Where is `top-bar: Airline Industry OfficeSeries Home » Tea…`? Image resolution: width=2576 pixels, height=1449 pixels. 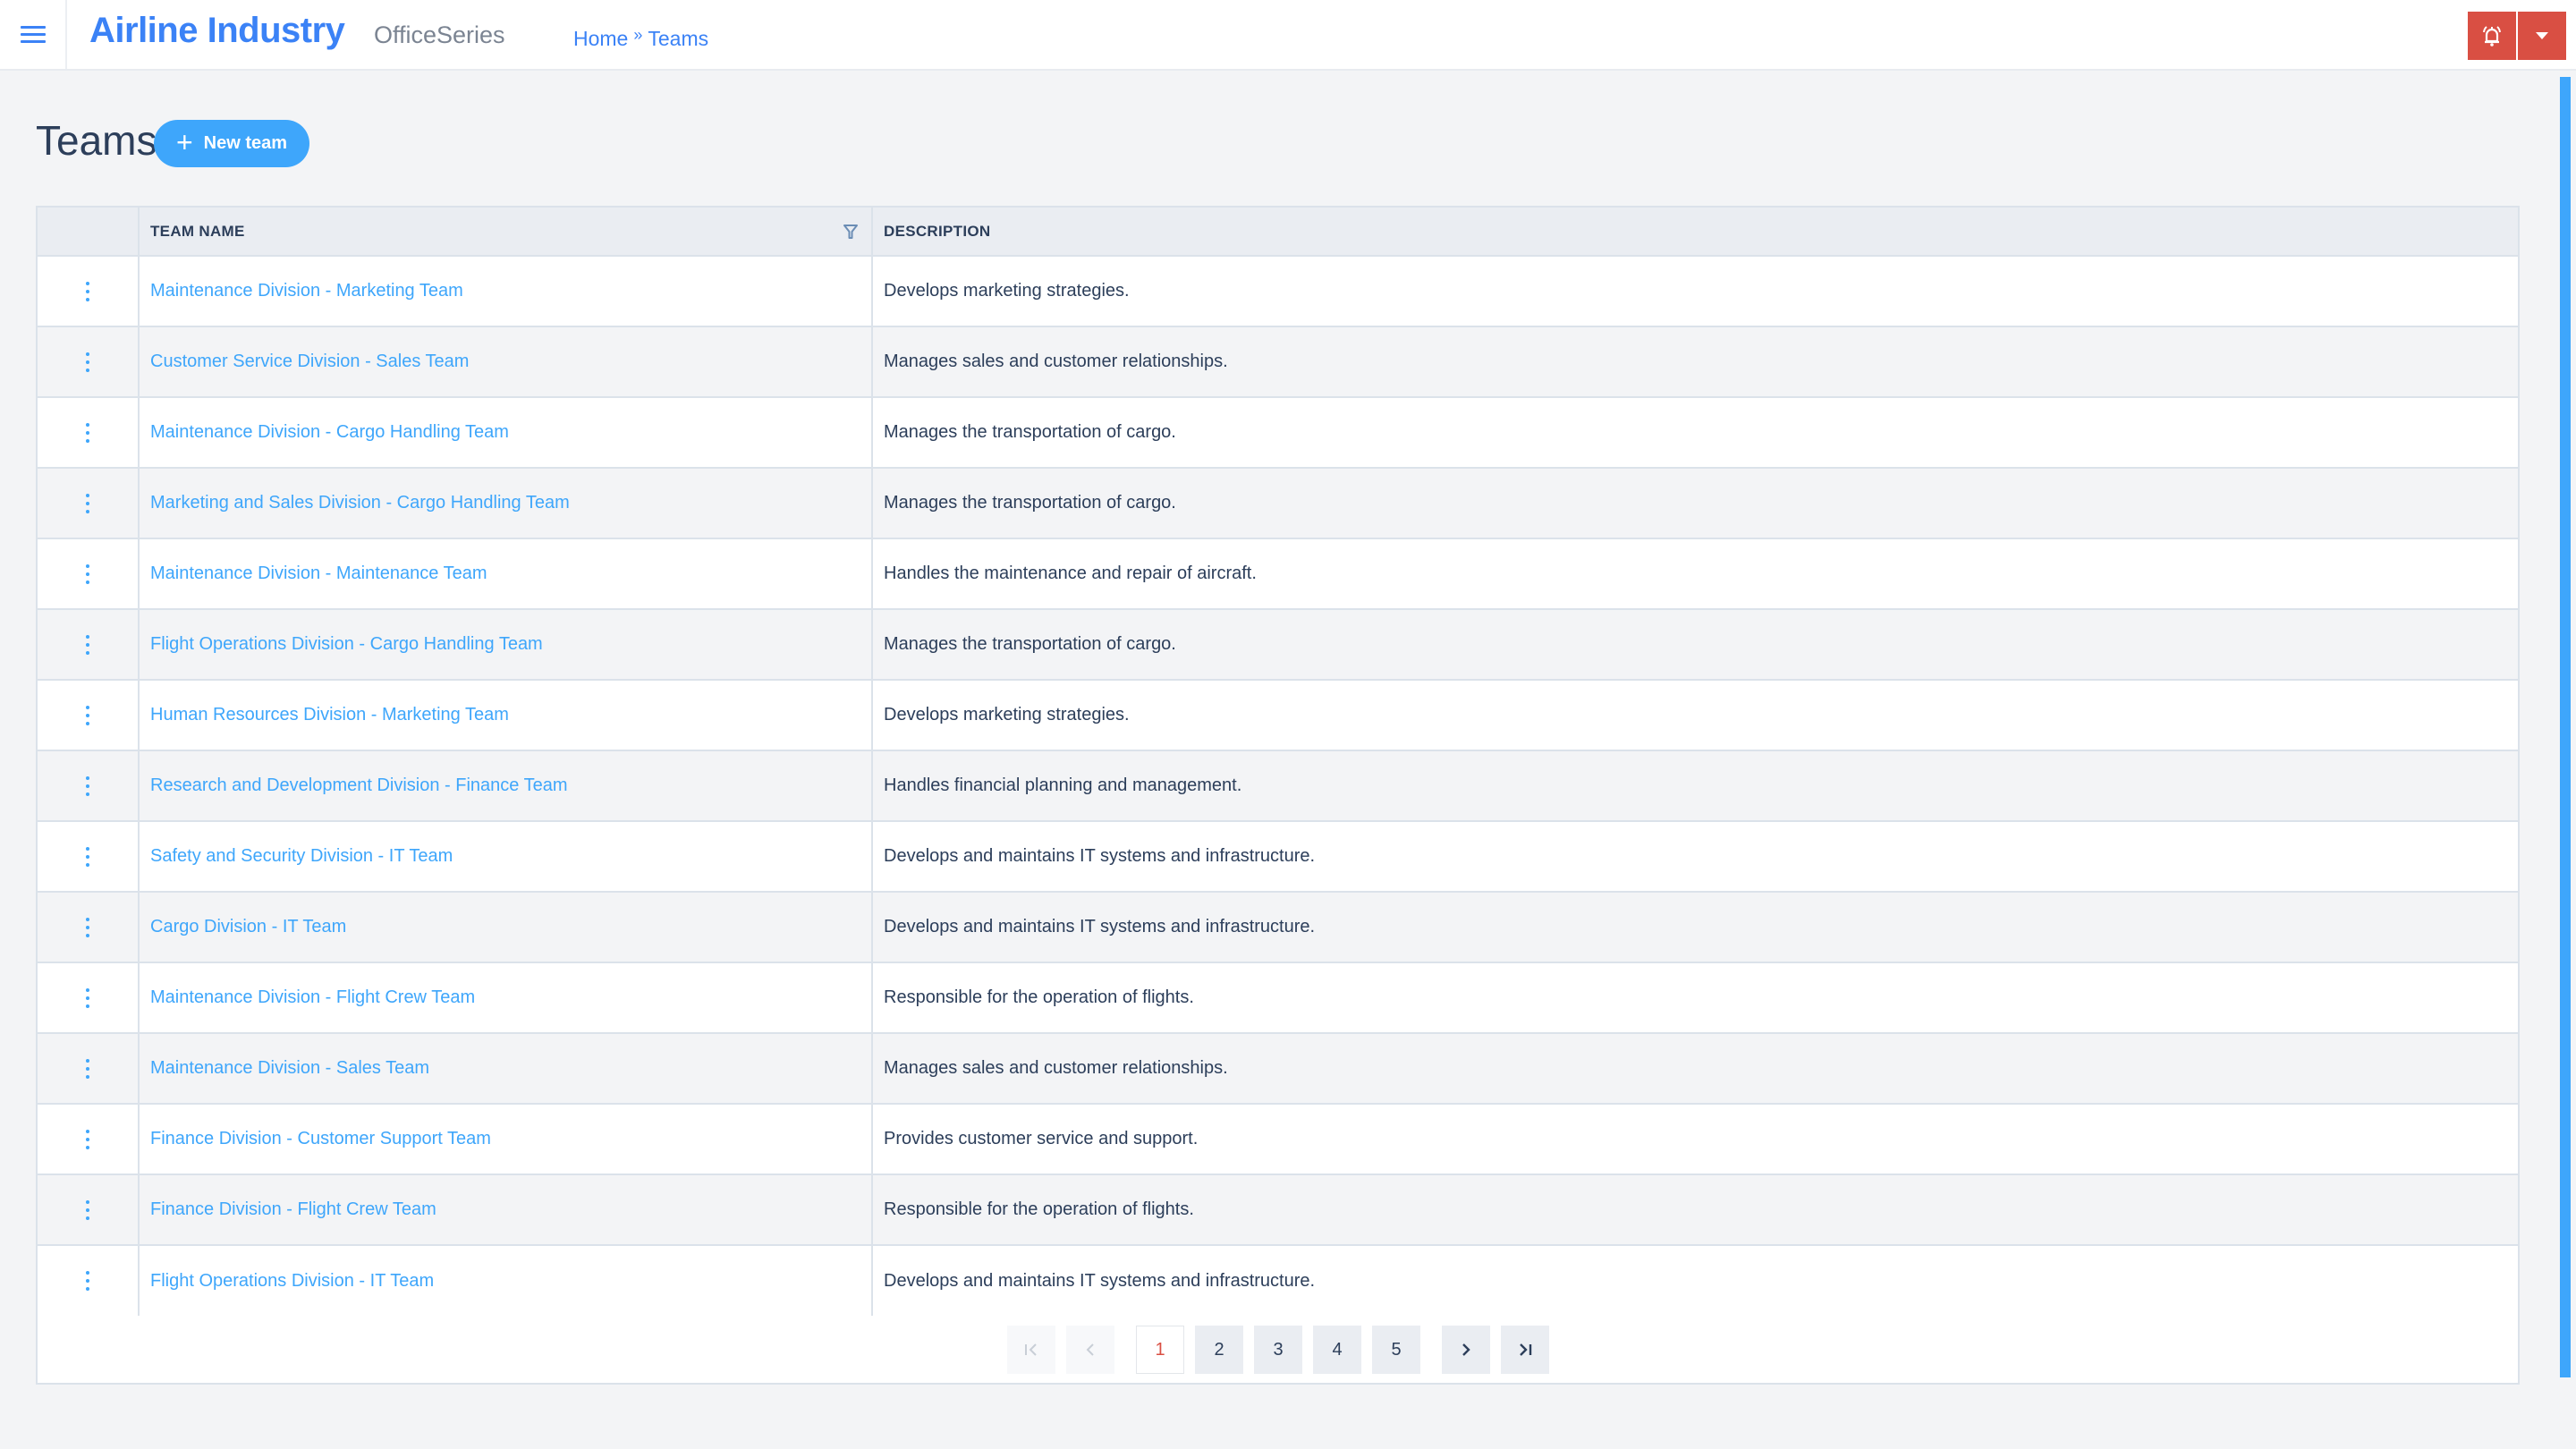
top-bar: Airline Industry OfficeSeries Home » Tea… is located at coordinates (1288, 35).